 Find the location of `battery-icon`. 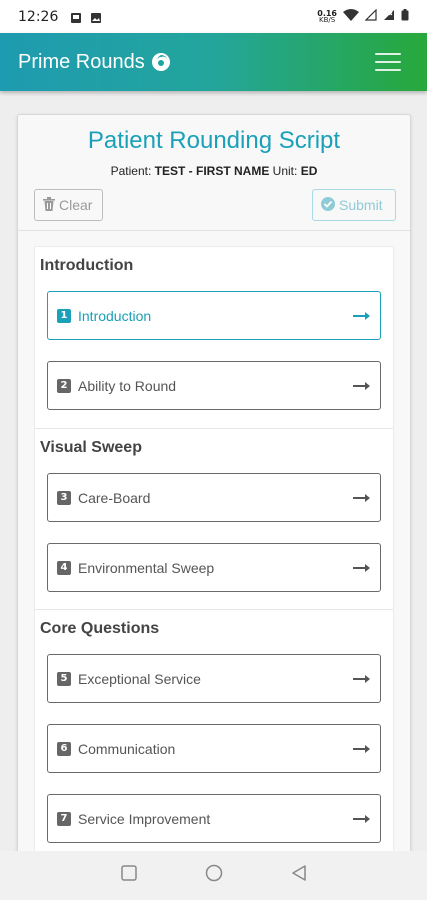

battery-icon is located at coordinates (405, 17).